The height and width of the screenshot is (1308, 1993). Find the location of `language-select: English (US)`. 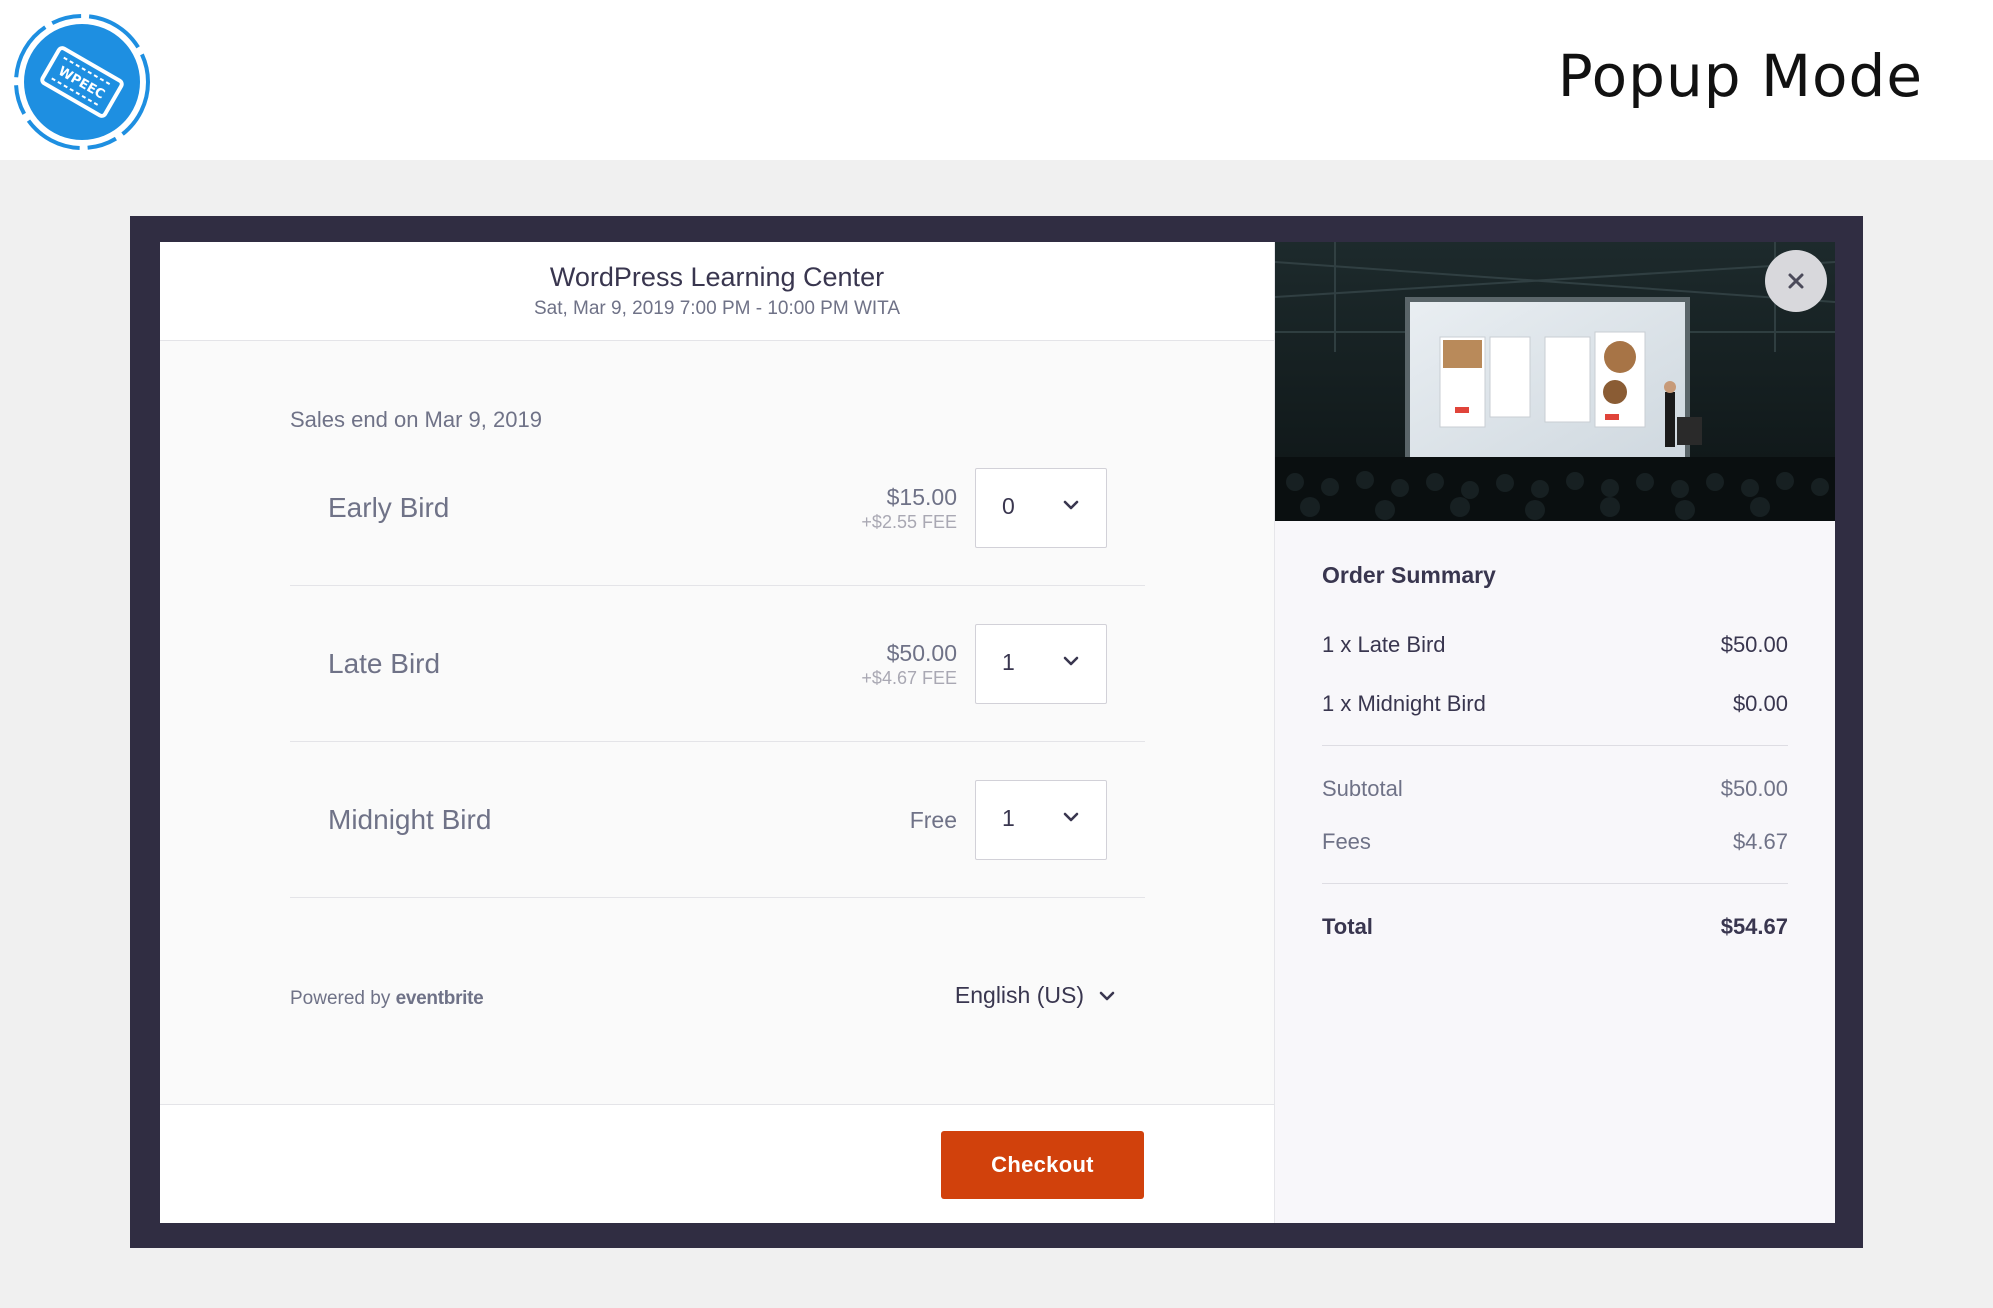

language-select: English (US) is located at coordinates (1035, 995).